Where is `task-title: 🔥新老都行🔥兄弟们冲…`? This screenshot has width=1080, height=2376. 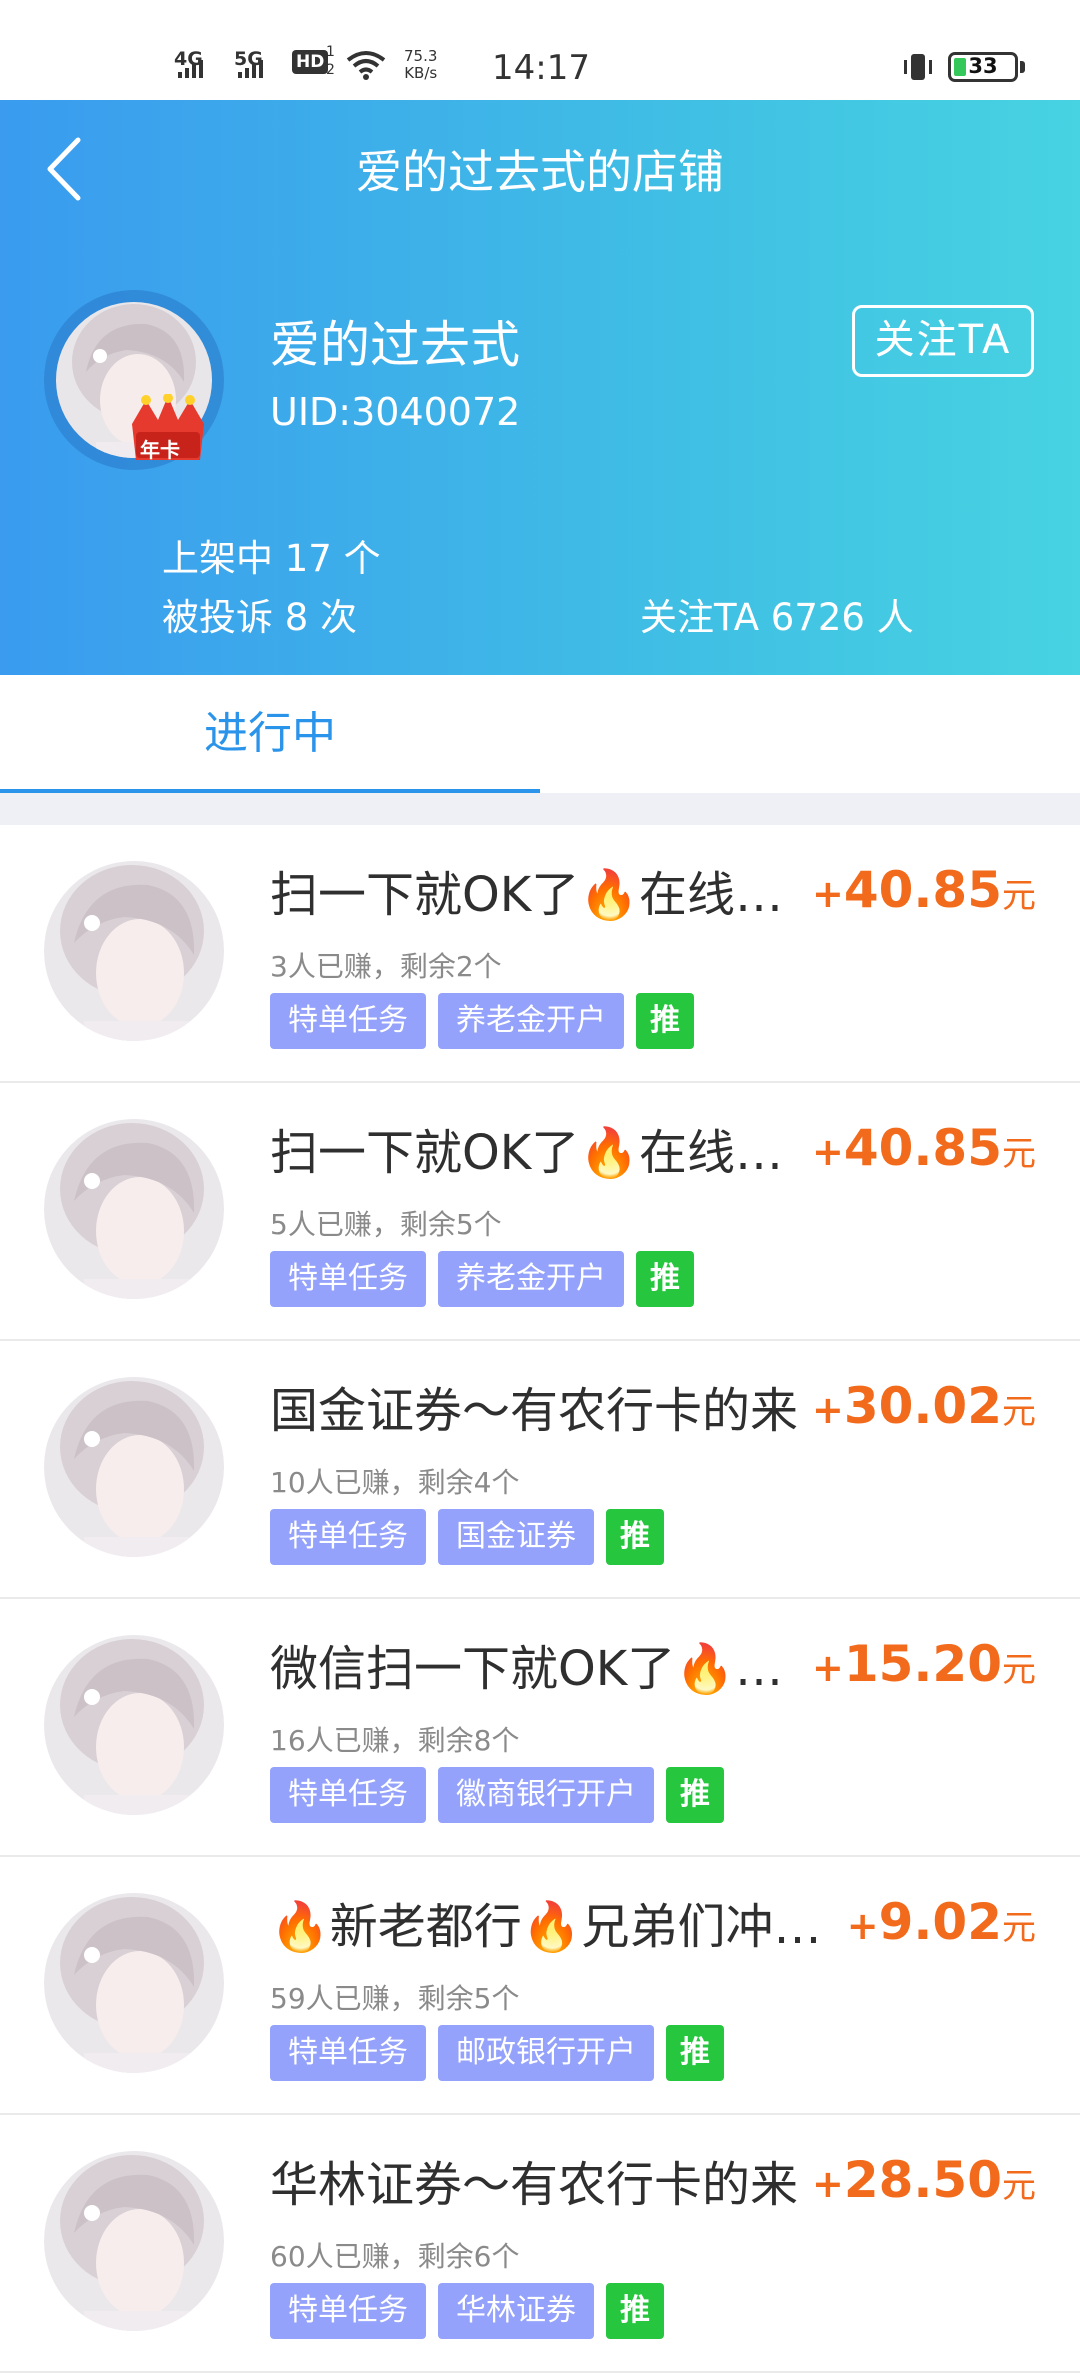 task-title: 🔥新老都行🔥兄弟们冲… is located at coordinates (546, 1927).